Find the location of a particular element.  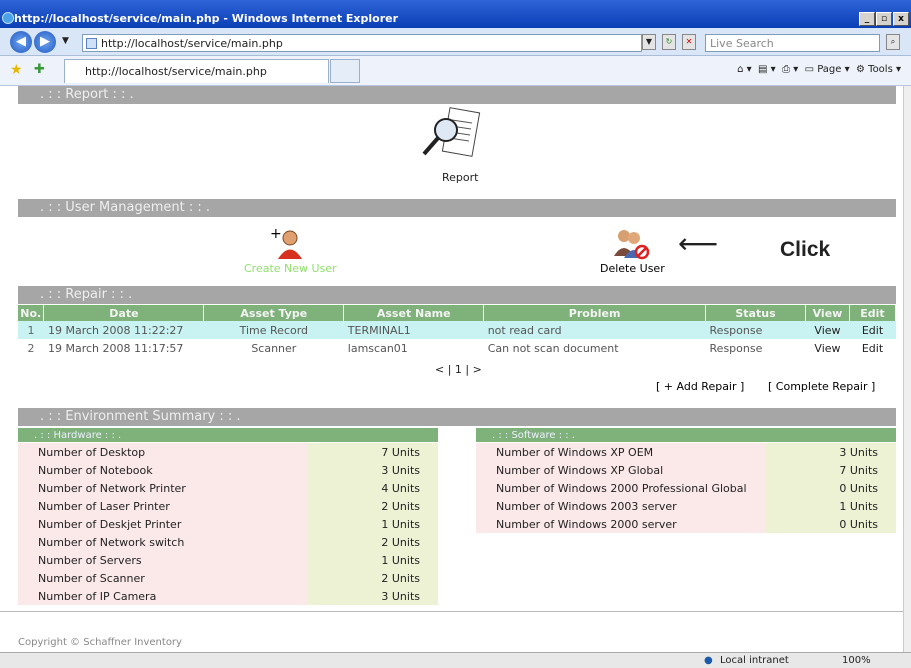

env-row: Number of Servers 1 Units is located at coordinates (228, 560).